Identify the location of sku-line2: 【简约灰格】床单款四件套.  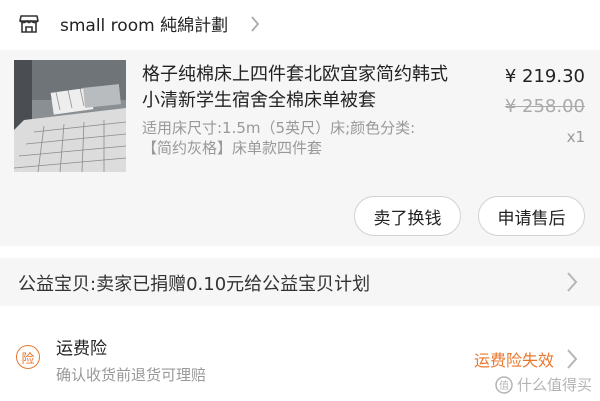
(232, 148).